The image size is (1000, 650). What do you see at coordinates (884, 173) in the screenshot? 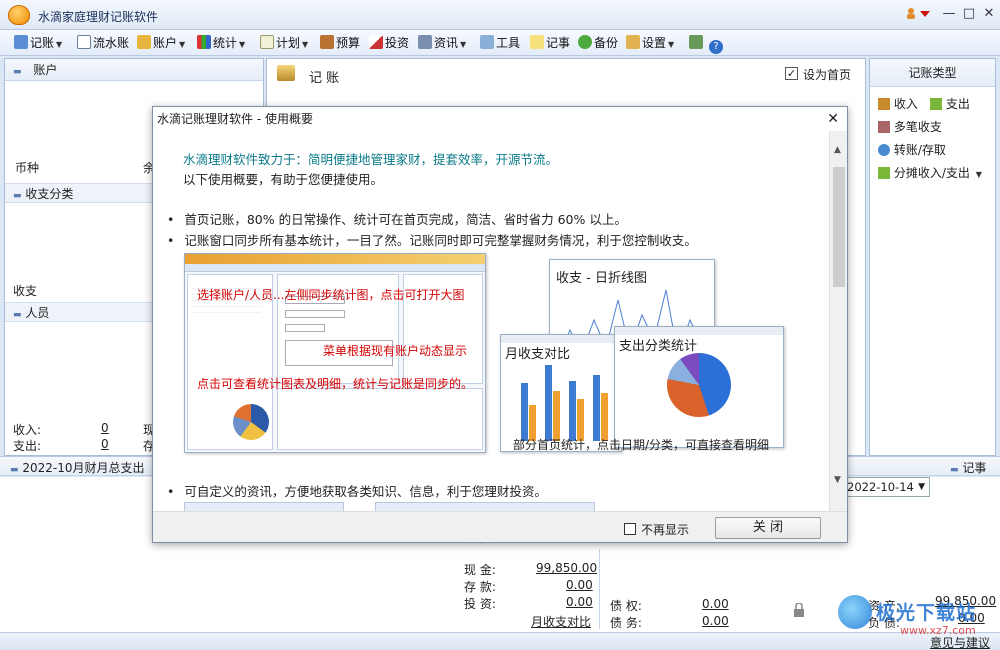
I see `split-icon` at bounding box center [884, 173].